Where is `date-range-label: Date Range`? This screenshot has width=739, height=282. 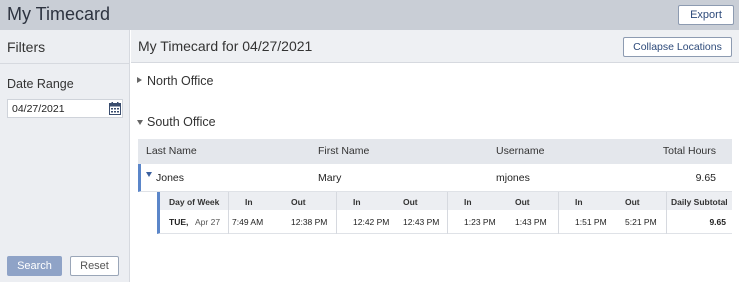 date-range-label: Date Range is located at coordinates (40, 84).